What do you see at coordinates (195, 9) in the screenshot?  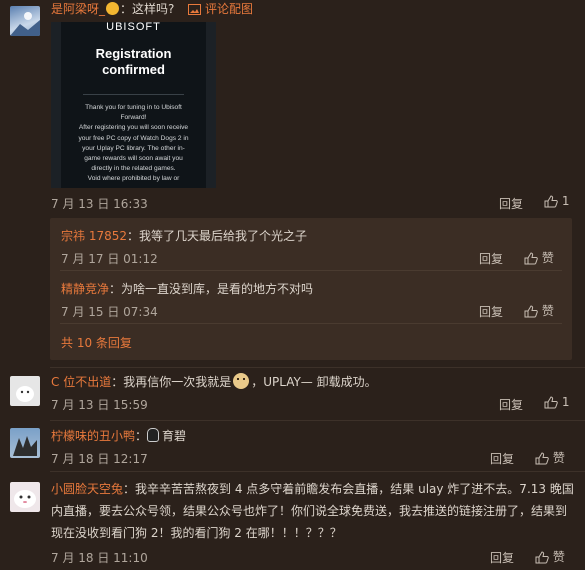 I see `image-icon` at bounding box center [195, 9].